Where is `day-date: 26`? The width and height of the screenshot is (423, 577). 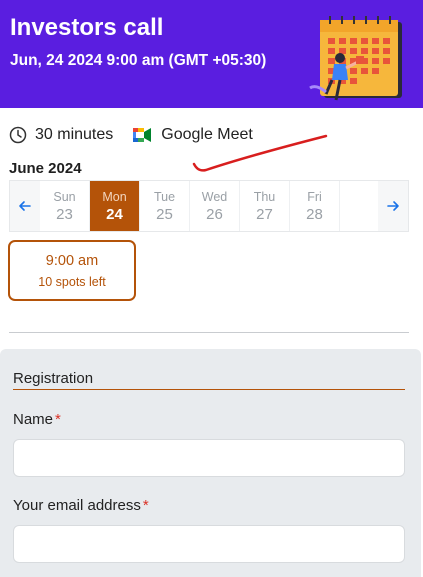
day-date: 26 is located at coordinates (214, 214).